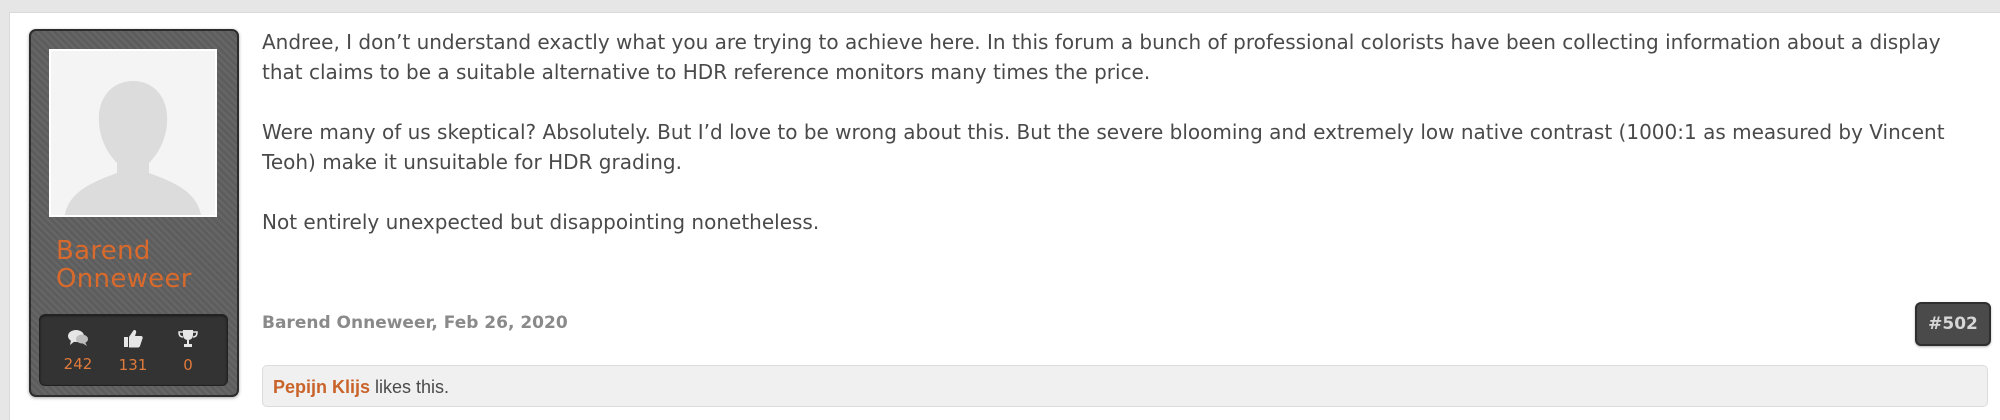 This screenshot has height=420, width=2000. I want to click on username: Barend Onneweer, so click(146, 265).